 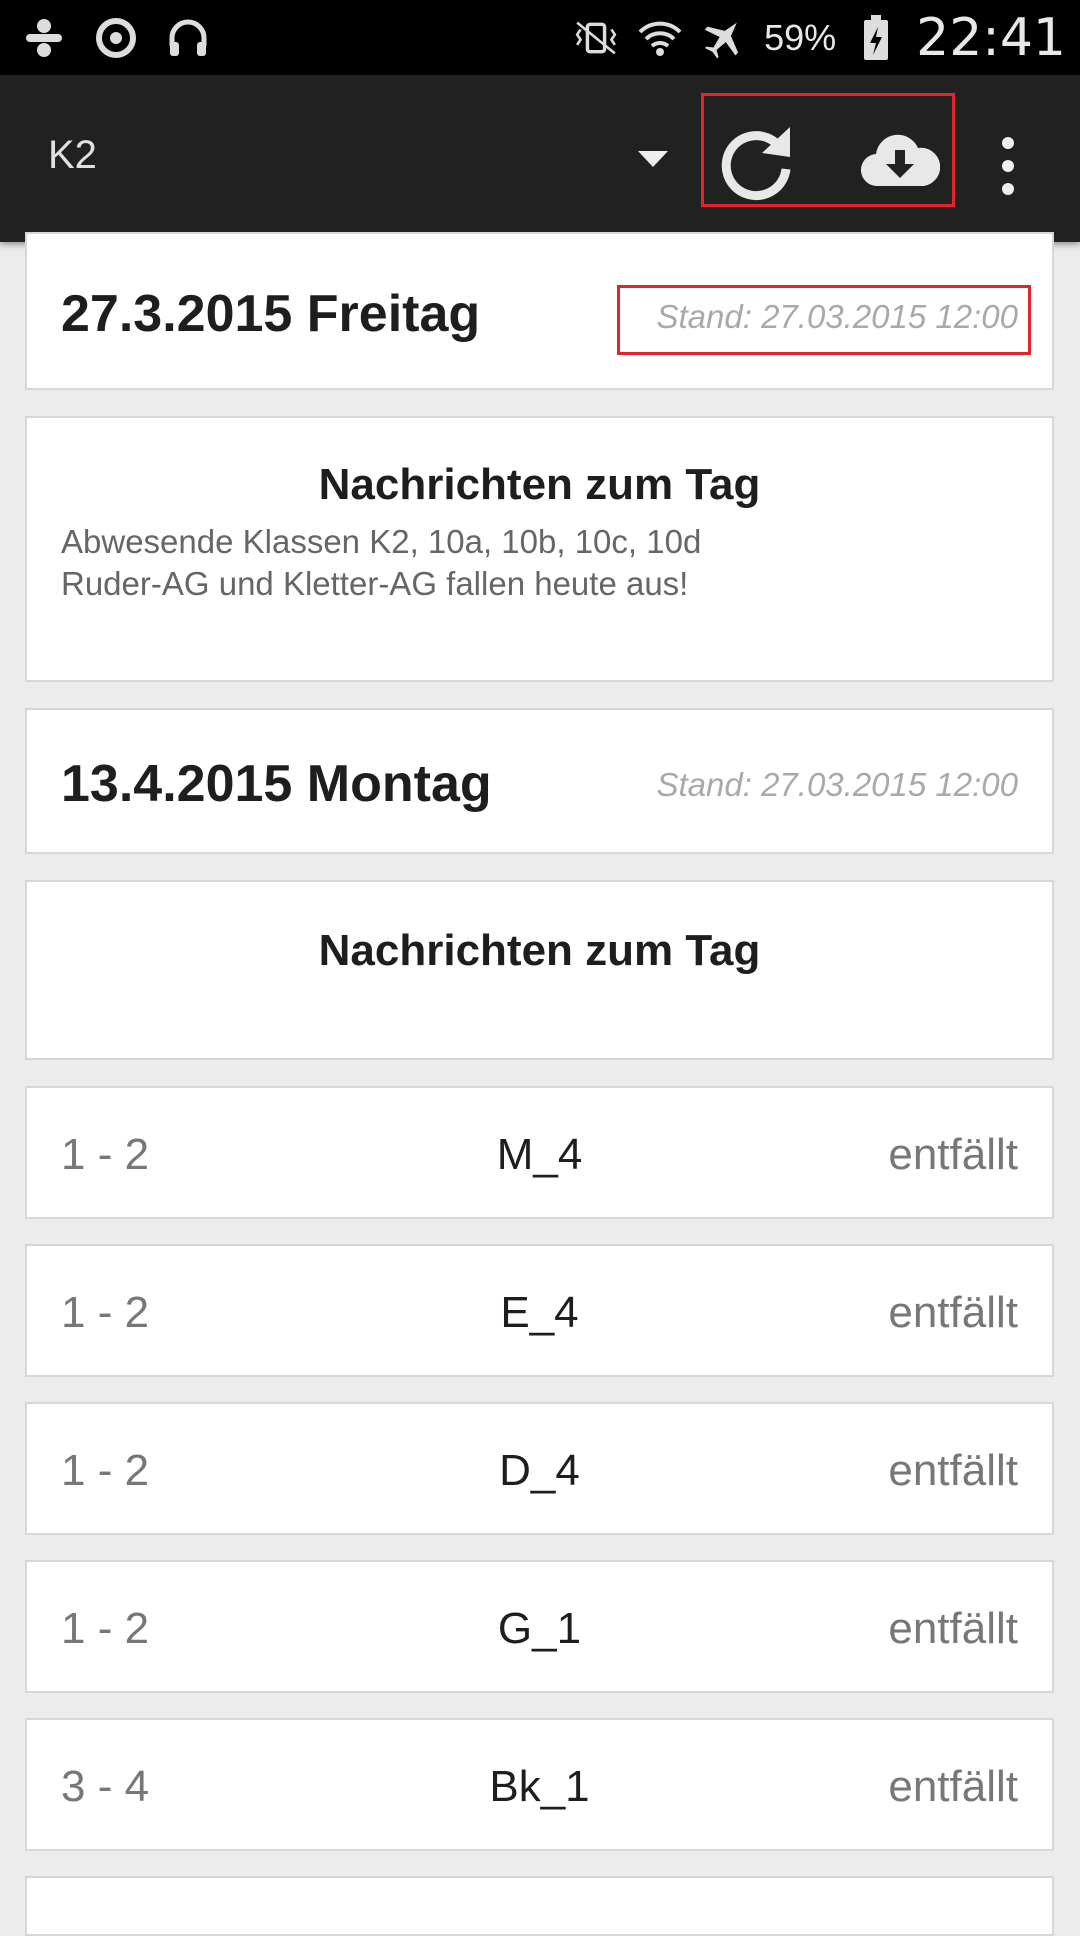 I want to click on stand-timestamp: Stand: 27.03.2015 12:00, so click(x=837, y=784).